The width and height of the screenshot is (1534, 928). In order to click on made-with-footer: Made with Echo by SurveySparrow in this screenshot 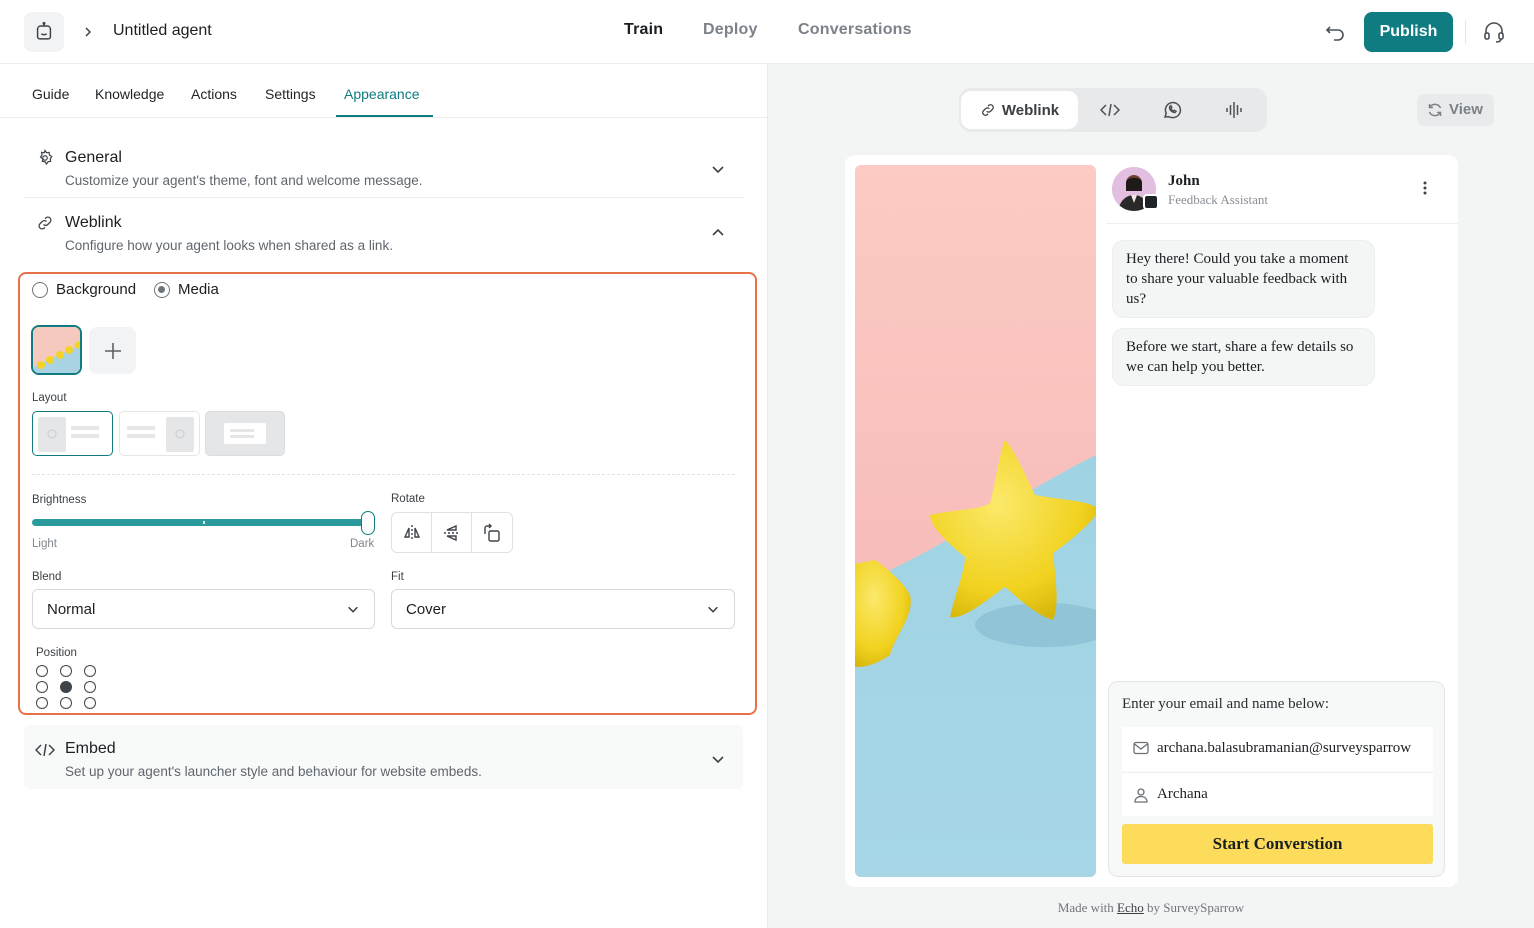, I will do `click(1151, 908)`.